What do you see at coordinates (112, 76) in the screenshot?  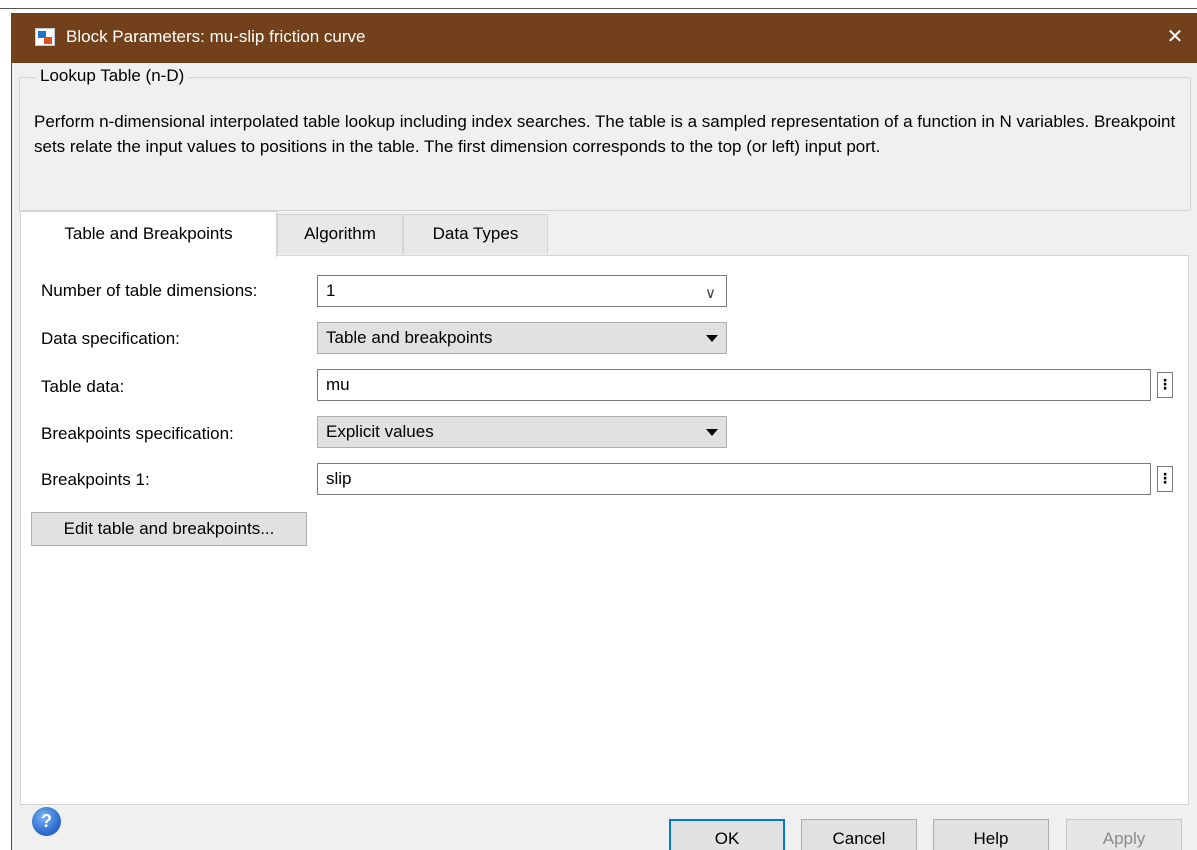 I see `group-title: Lookup Table (n-D)` at bounding box center [112, 76].